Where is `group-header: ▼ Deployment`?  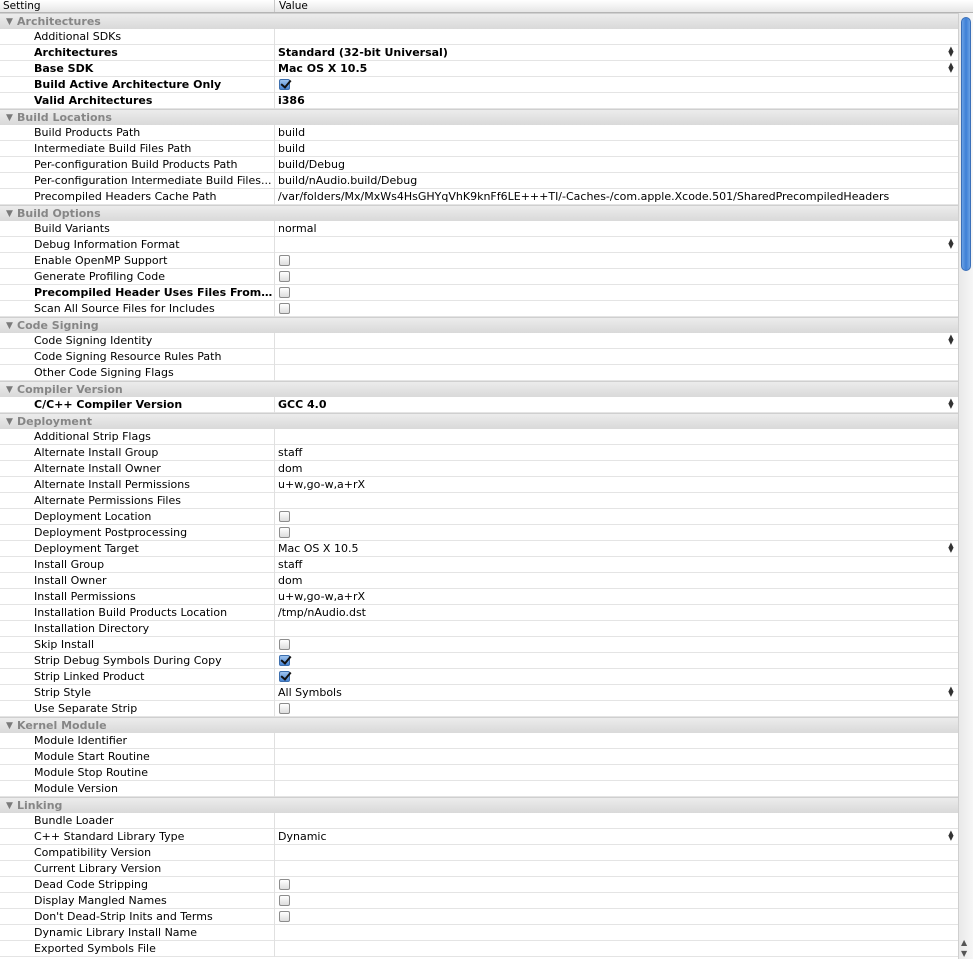
group-header: ▼ Deployment is located at coordinates (479, 421).